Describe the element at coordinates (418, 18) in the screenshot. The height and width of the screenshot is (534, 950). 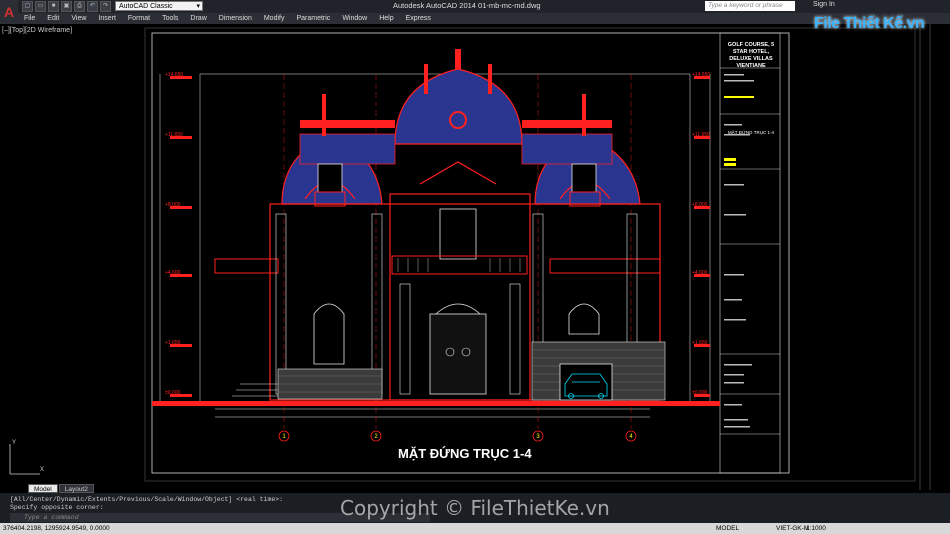
I see `menu-express: Express` at that location.